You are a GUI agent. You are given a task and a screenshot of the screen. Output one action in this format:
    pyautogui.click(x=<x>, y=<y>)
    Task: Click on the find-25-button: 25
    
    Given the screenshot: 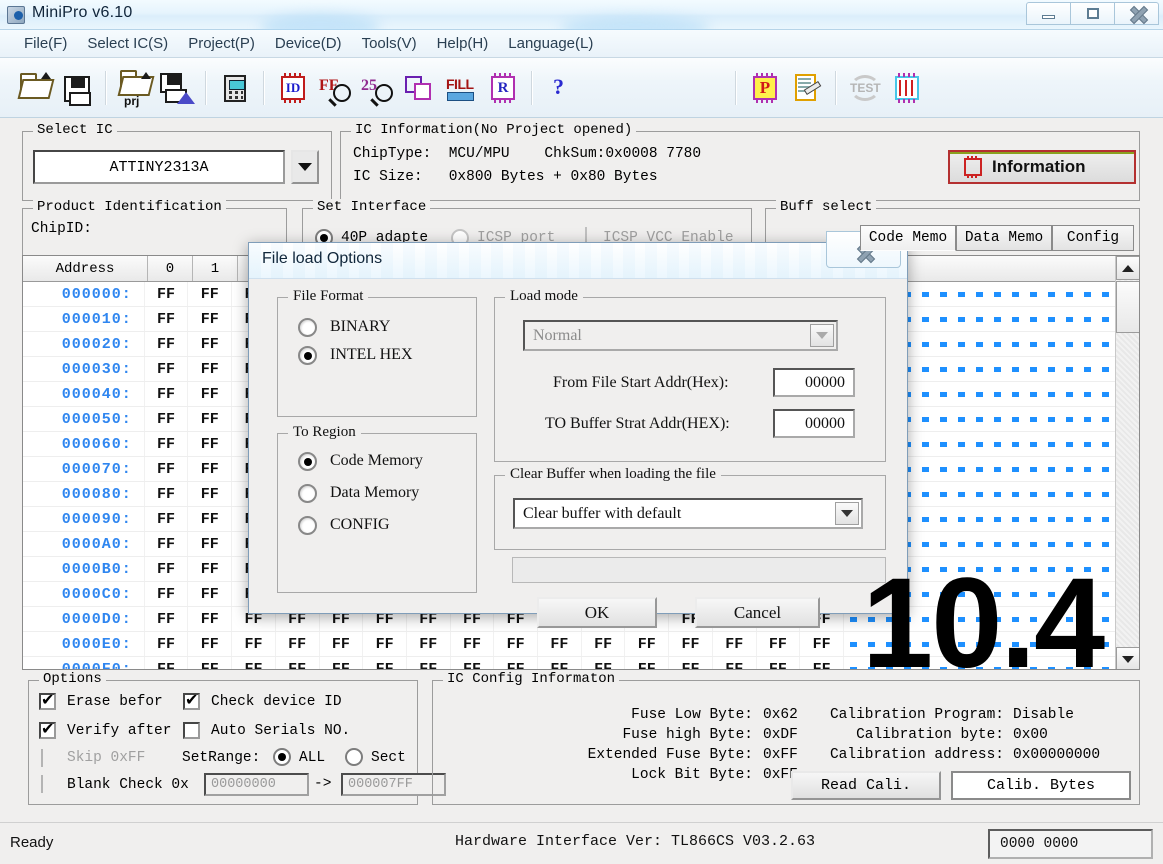 What is the action you would take?
    pyautogui.click(x=377, y=88)
    